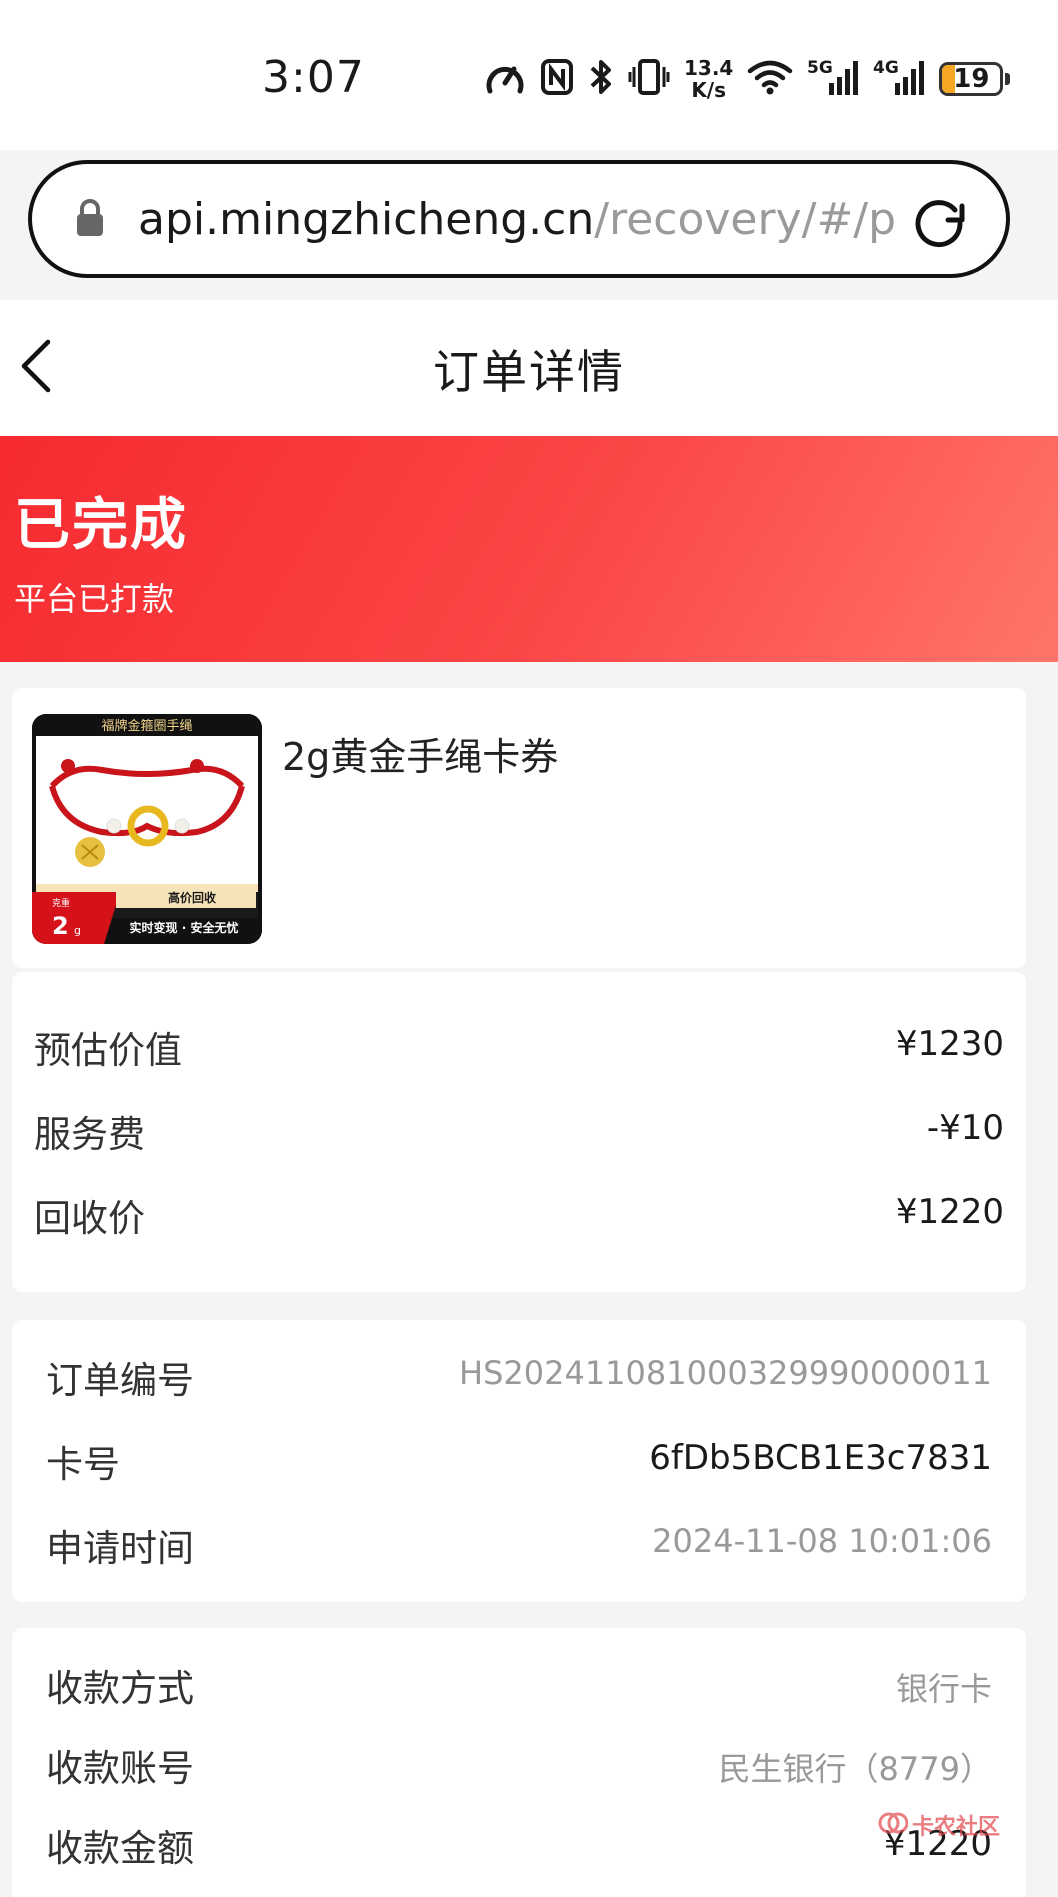 The image size is (1058, 1897). I want to click on watermark-logo-icon, so click(893, 1825).